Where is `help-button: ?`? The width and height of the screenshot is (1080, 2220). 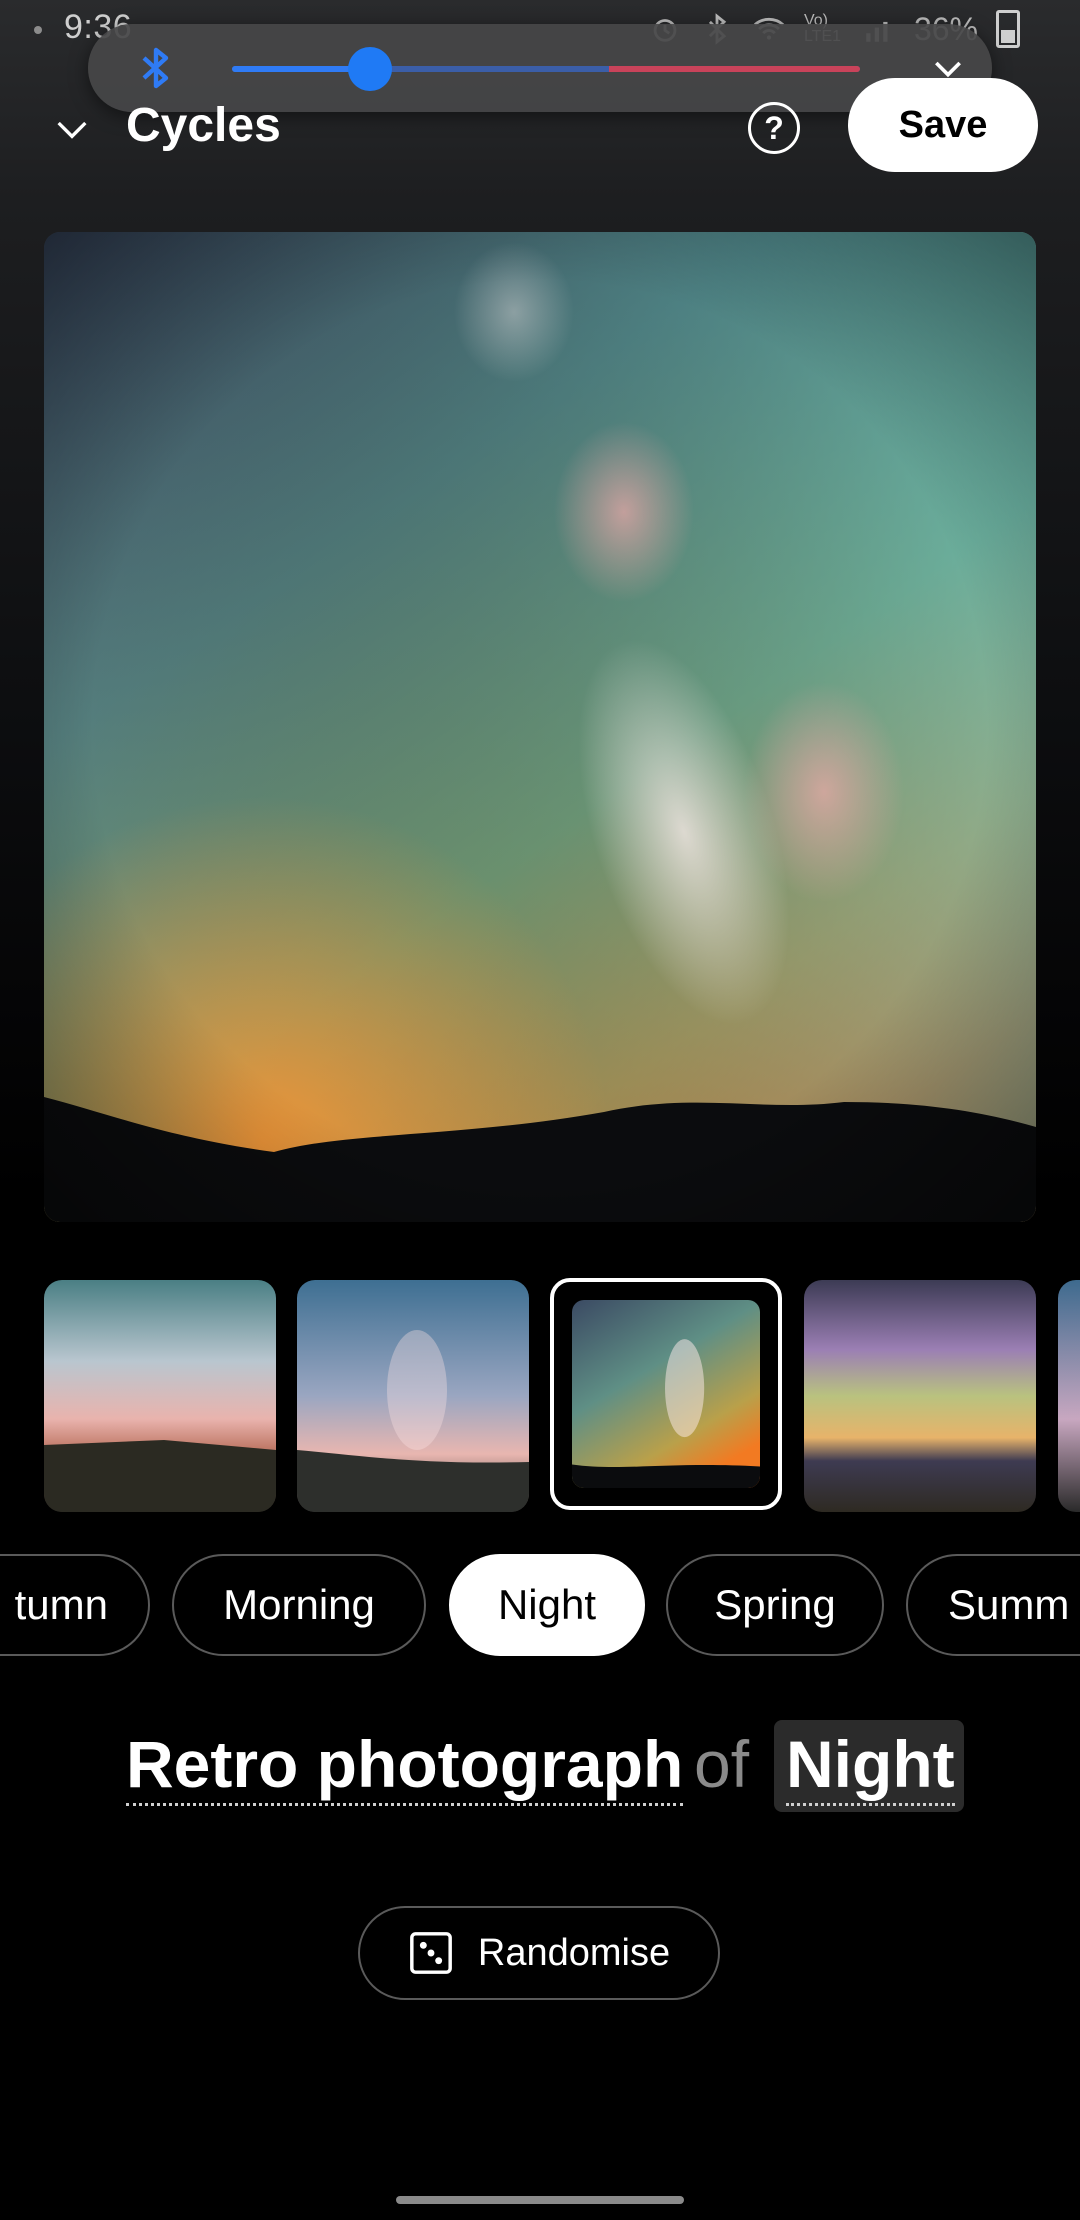
help-button: ? is located at coordinates (774, 128).